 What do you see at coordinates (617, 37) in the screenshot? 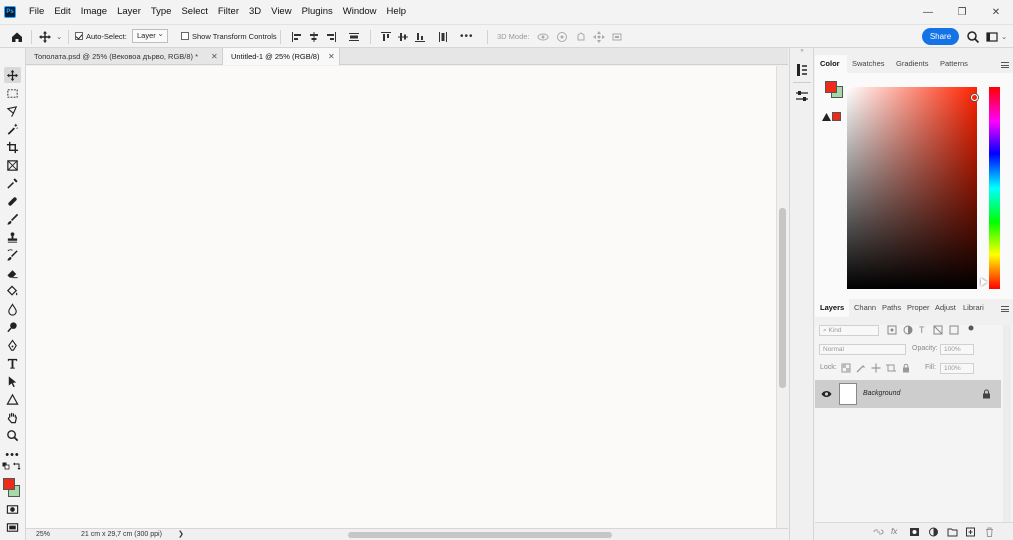
I see `scale-3d-icon` at bounding box center [617, 37].